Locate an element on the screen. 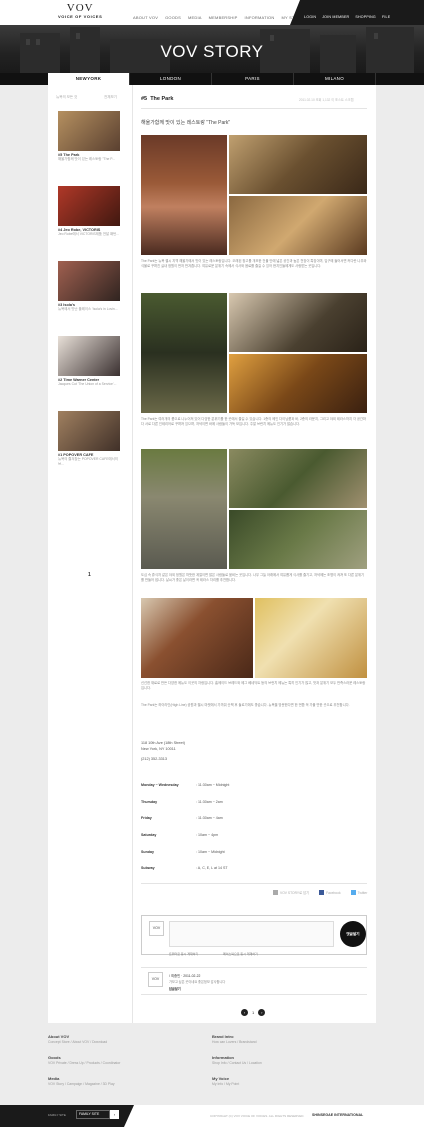 This screenshot has width=424, height=1127. city-tabs: NEWYORK LONDON PARIS MILANO is located at coordinates (212, 79).